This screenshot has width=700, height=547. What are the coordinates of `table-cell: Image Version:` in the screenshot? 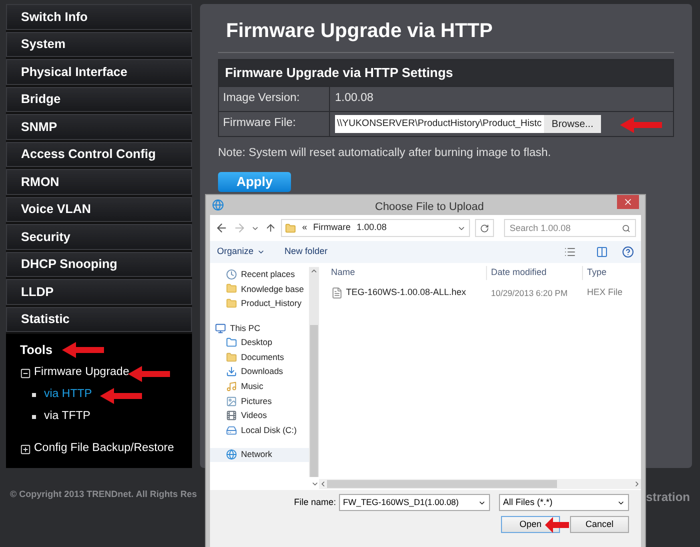 It's located at (274, 99).